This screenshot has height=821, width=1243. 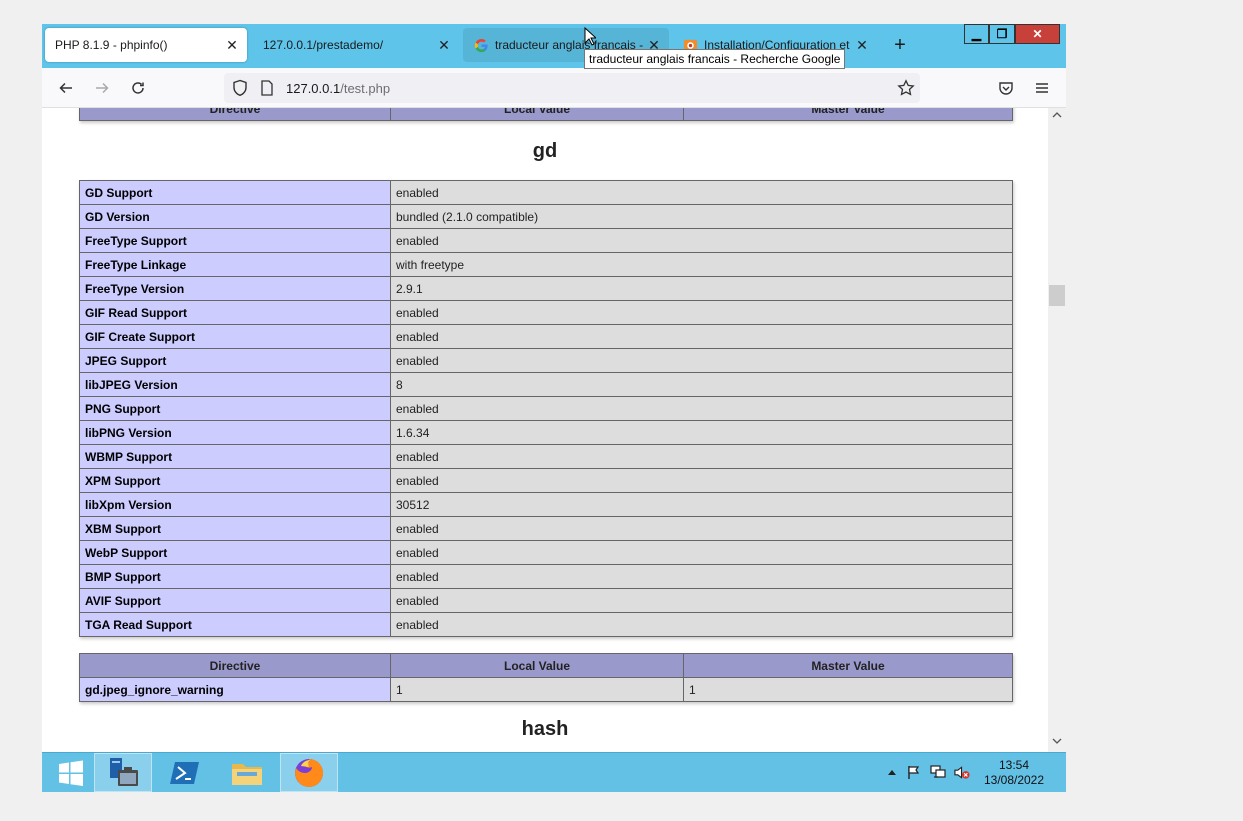 What do you see at coordinates (900, 45) in the screenshot?
I see `new-tab-button: +` at bounding box center [900, 45].